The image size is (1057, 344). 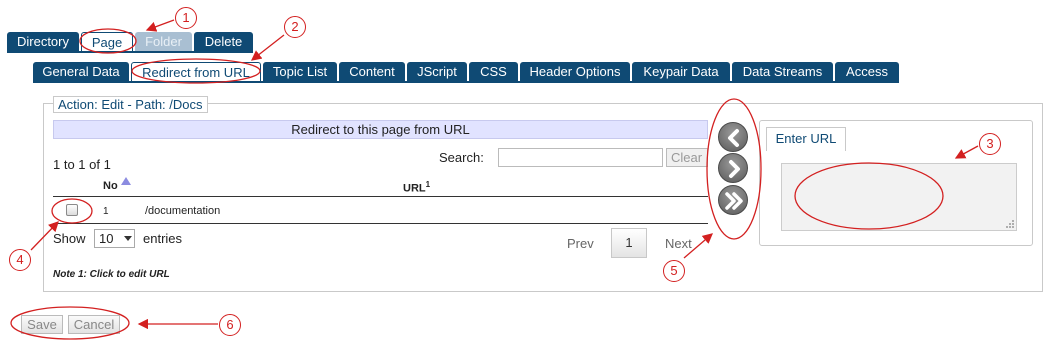 I want to click on chevron-left-icon, so click(x=733, y=138).